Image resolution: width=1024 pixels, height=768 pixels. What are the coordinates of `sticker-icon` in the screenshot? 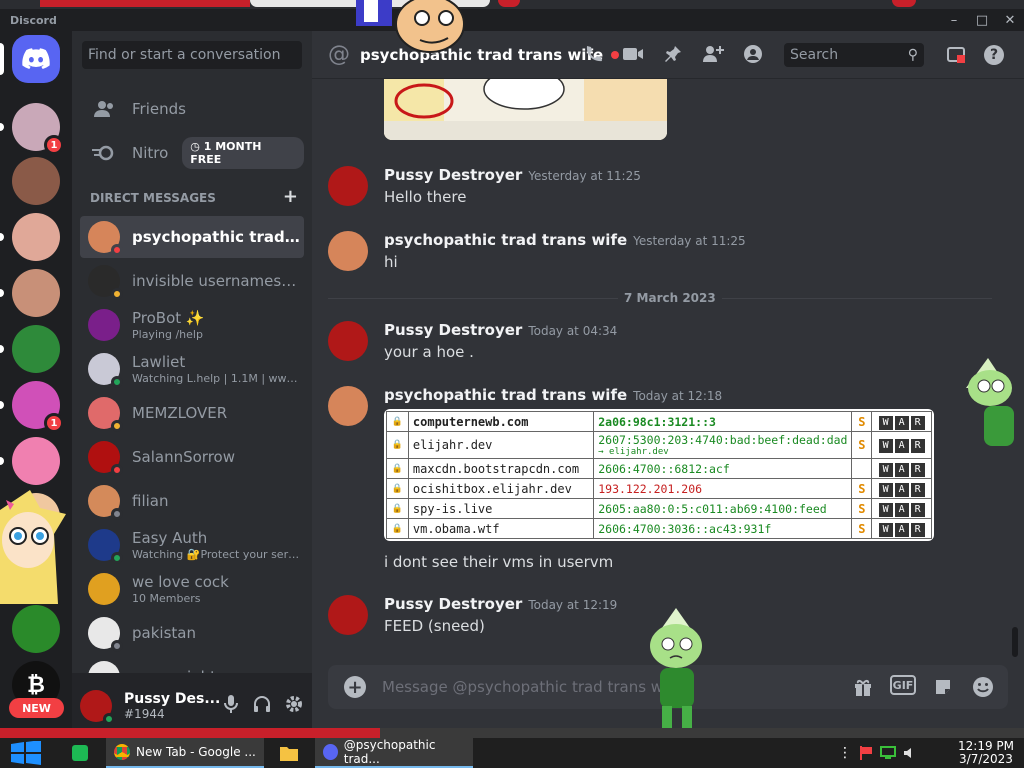 It's located at (943, 687).